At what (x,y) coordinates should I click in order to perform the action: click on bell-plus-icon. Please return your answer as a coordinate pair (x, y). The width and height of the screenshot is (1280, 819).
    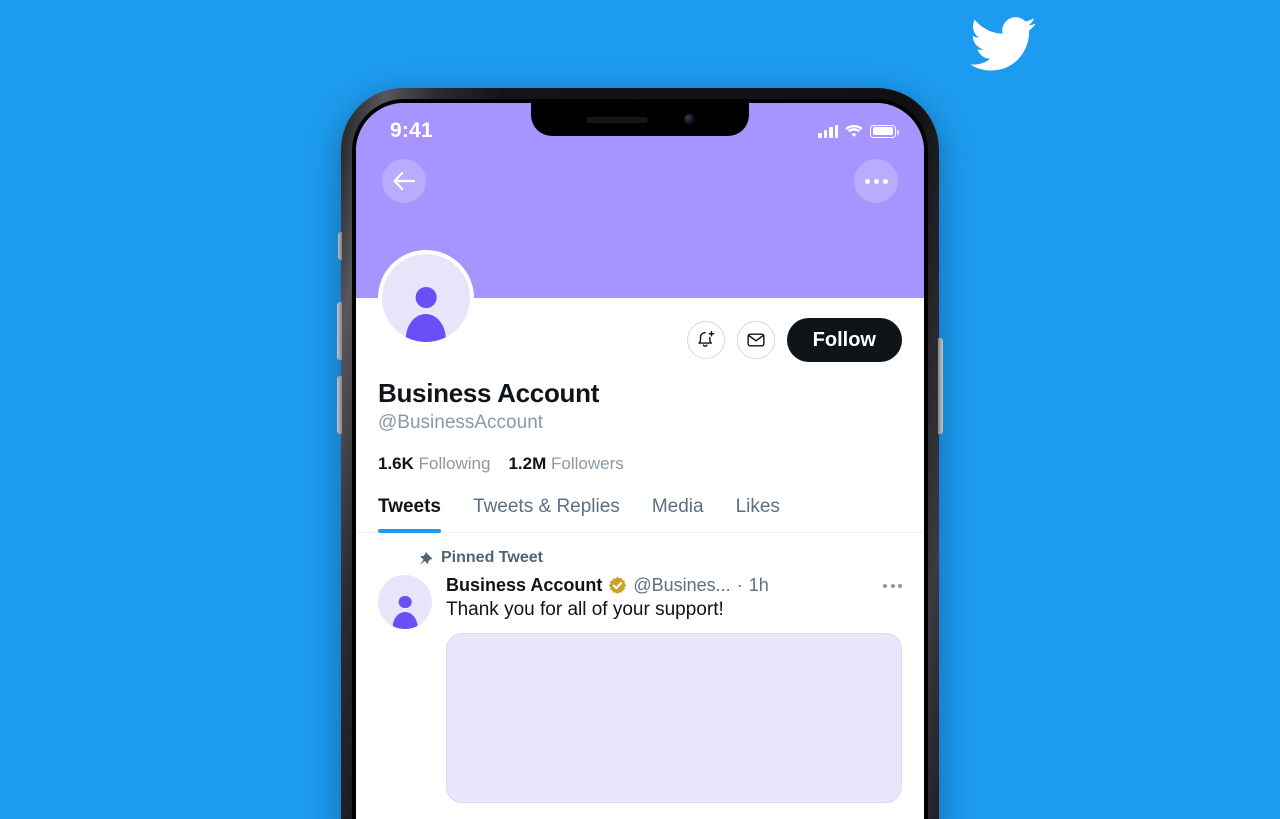
    Looking at the image, I should click on (706, 338).